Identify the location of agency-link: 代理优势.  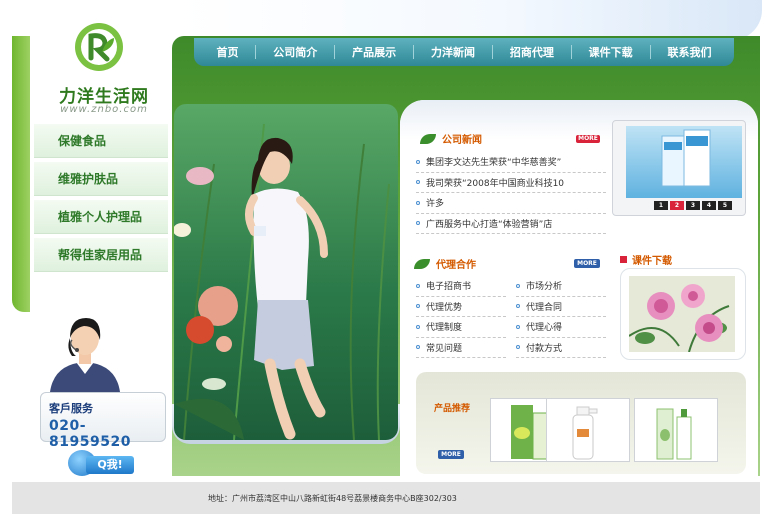
(461, 307).